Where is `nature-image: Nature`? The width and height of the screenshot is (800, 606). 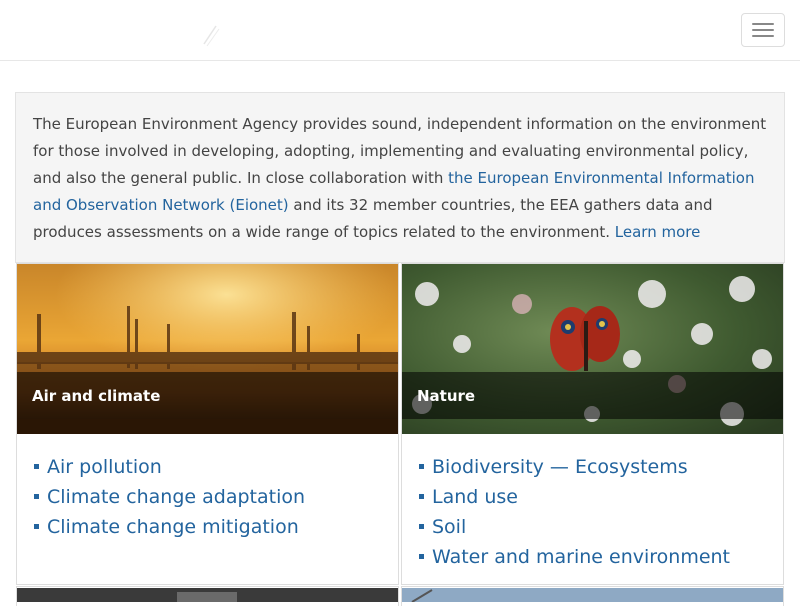 nature-image: Nature is located at coordinates (592, 349).